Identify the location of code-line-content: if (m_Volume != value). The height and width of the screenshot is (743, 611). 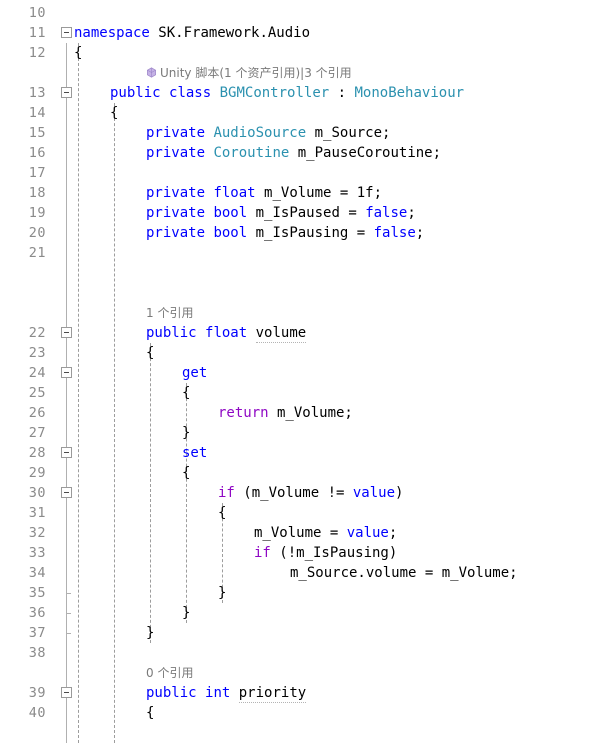
(310, 493).